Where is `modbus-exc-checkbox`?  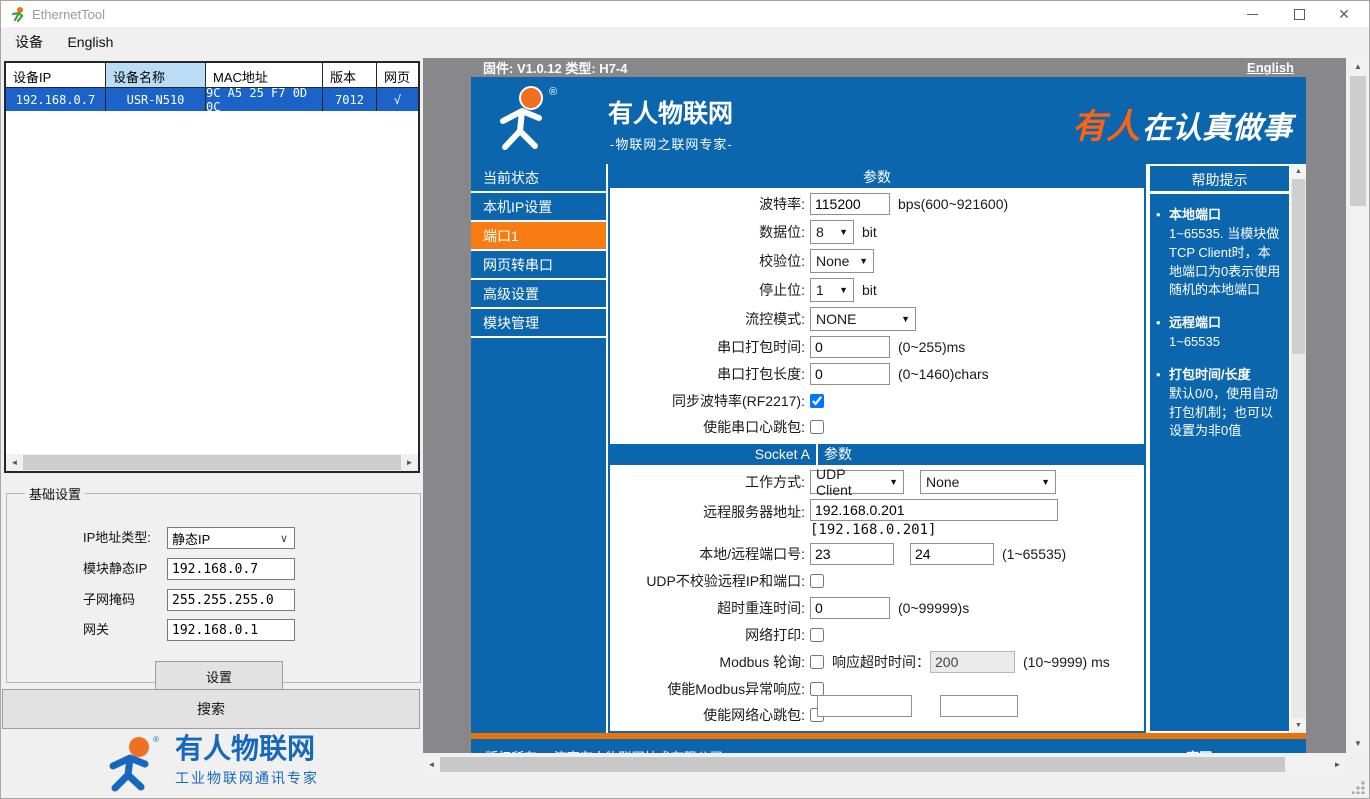
modbus-exc-checkbox is located at coordinates (817, 689).